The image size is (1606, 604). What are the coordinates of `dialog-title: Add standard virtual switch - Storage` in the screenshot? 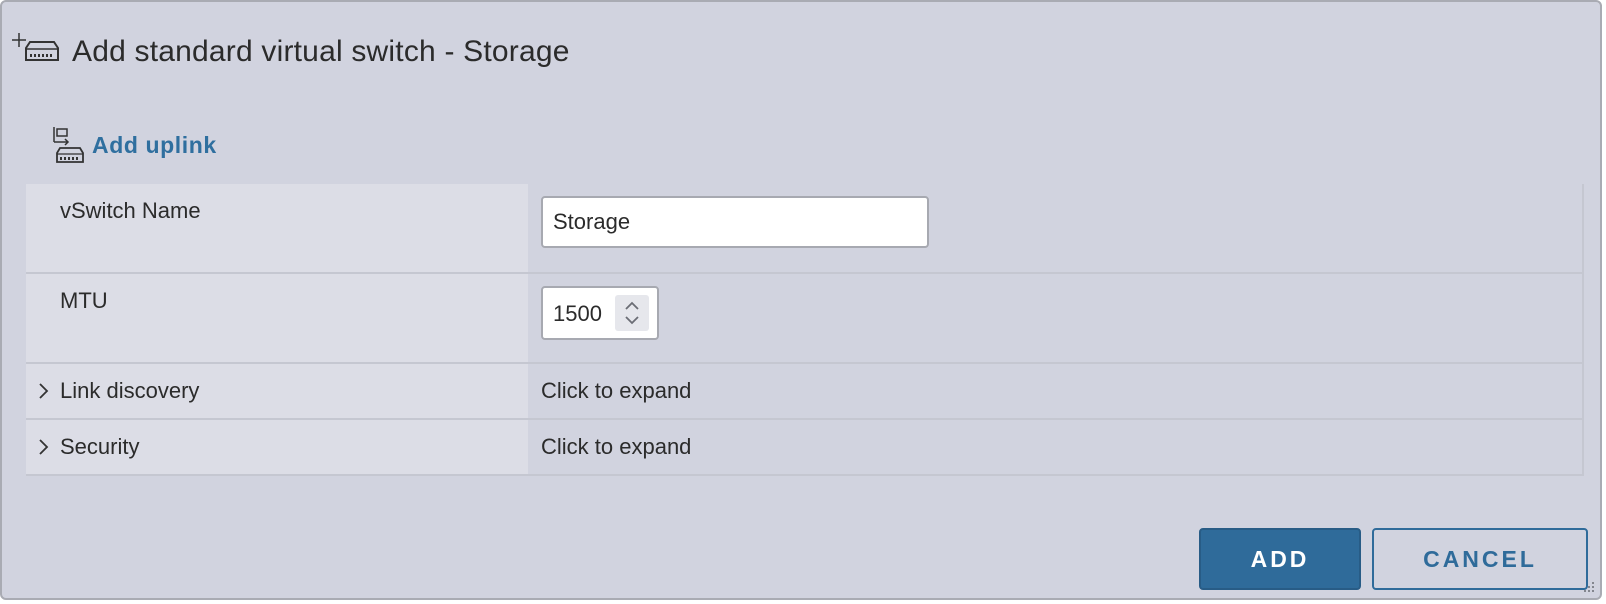 It's located at (321, 51).